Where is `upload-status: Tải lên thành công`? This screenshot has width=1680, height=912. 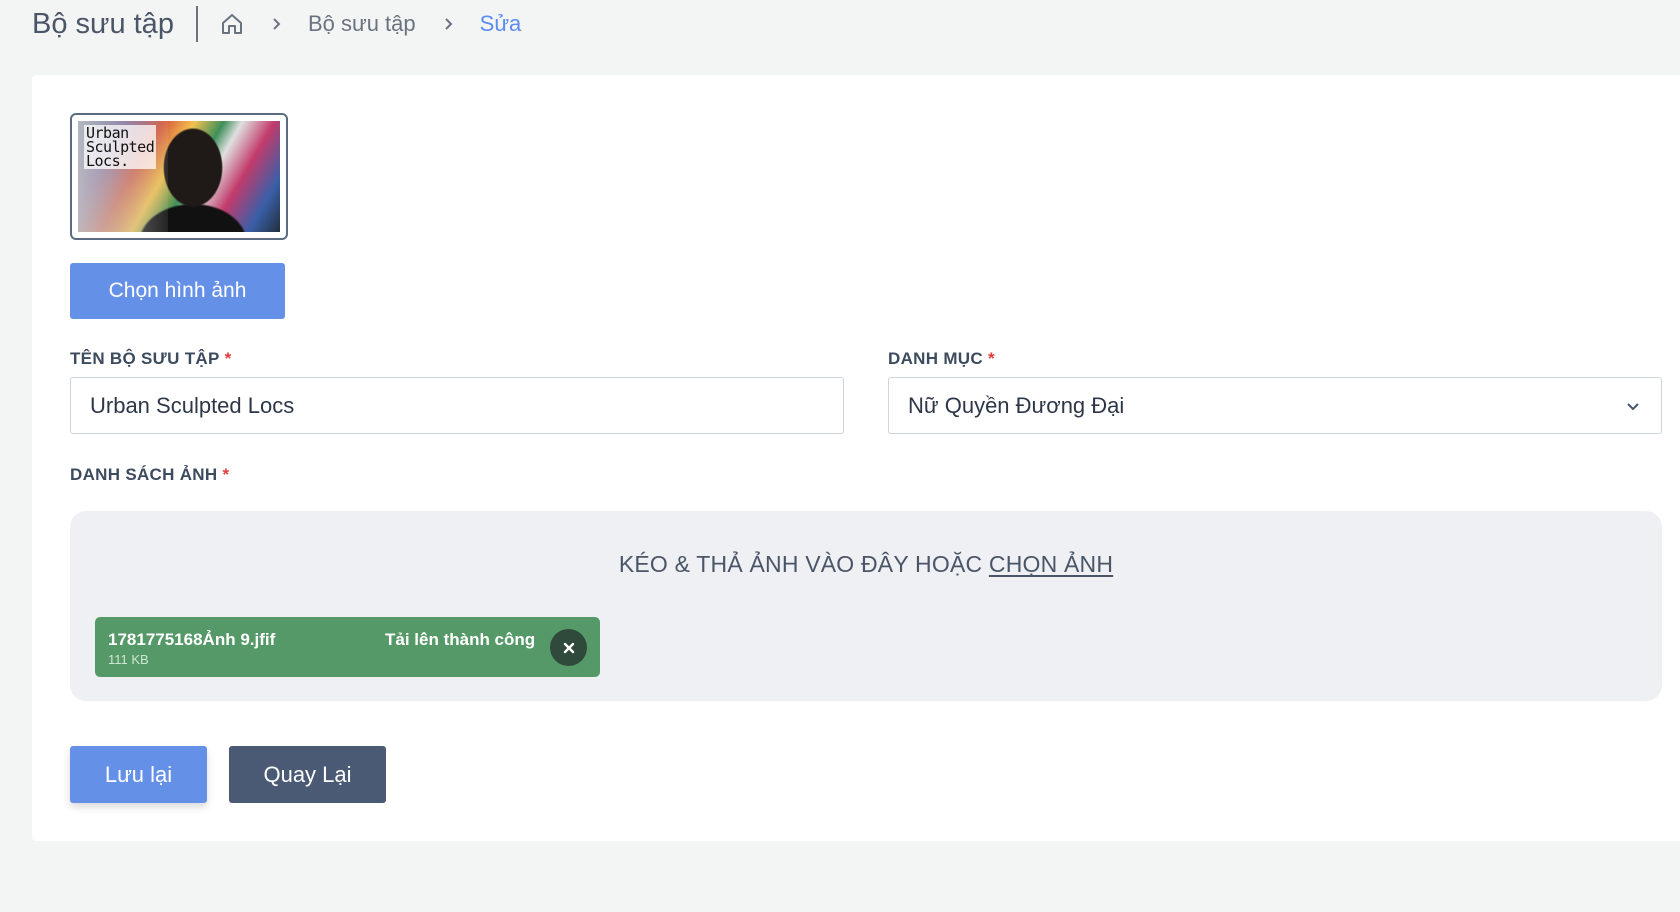 upload-status: Tải lên thành công is located at coordinates (460, 639).